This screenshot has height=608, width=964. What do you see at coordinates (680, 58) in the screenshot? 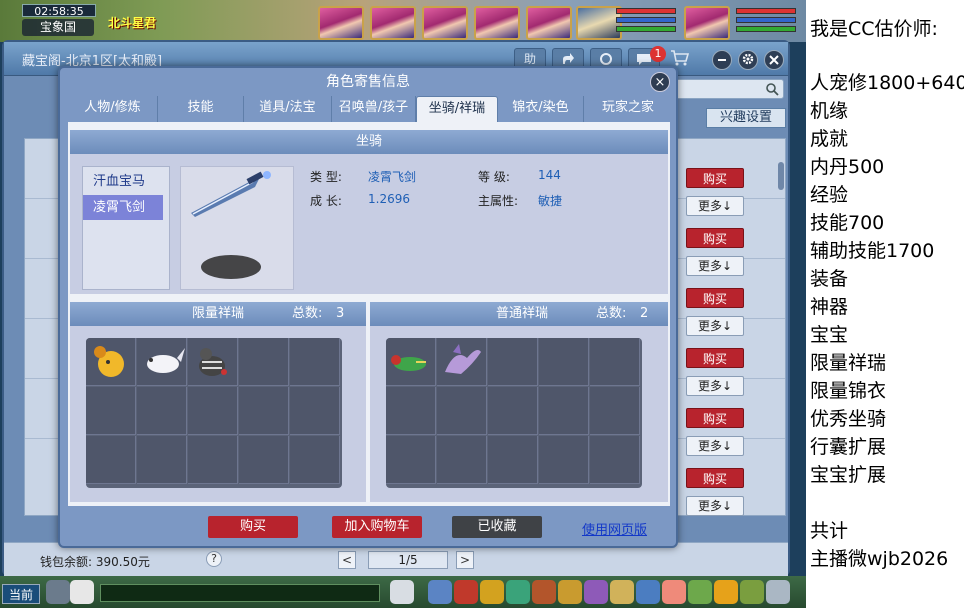
I see `cart-icon` at bounding box center [680, 58].